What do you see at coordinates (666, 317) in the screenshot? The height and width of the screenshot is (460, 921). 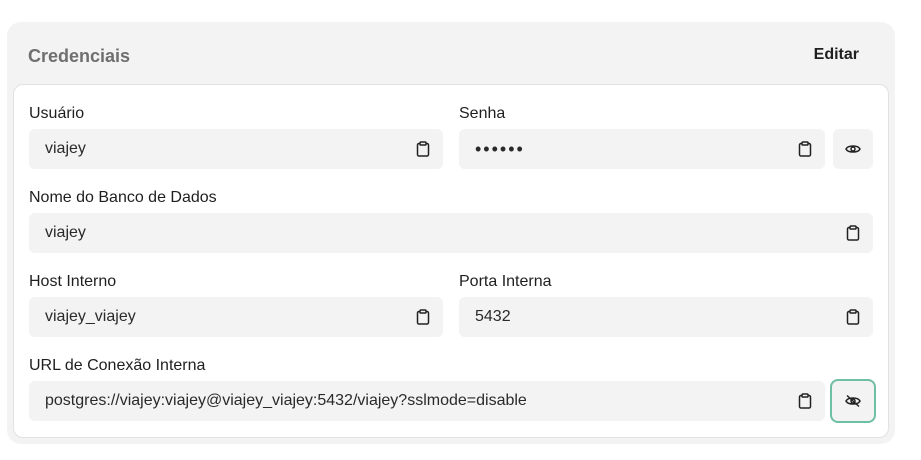 I see `porta-field: 5432` at bounding box center [666, 317].